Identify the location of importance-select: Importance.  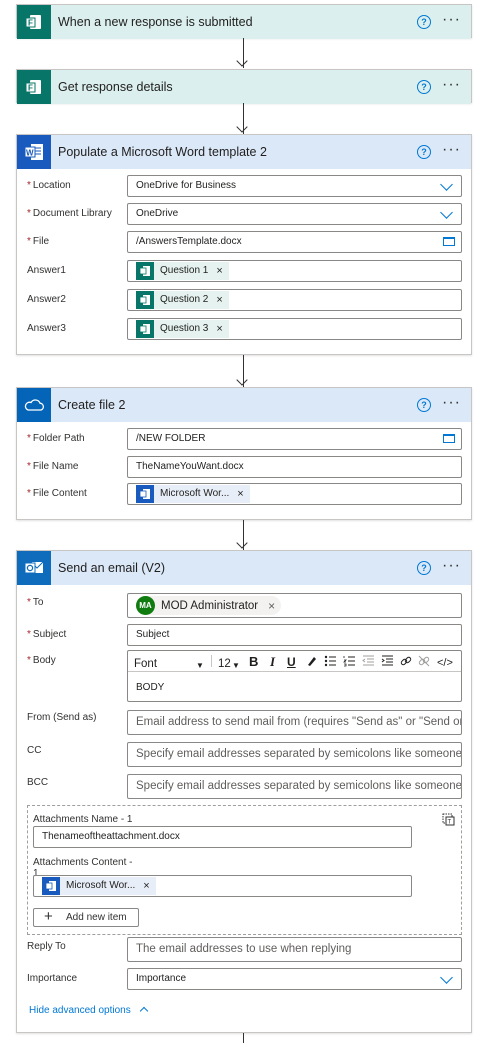
(294, 979).